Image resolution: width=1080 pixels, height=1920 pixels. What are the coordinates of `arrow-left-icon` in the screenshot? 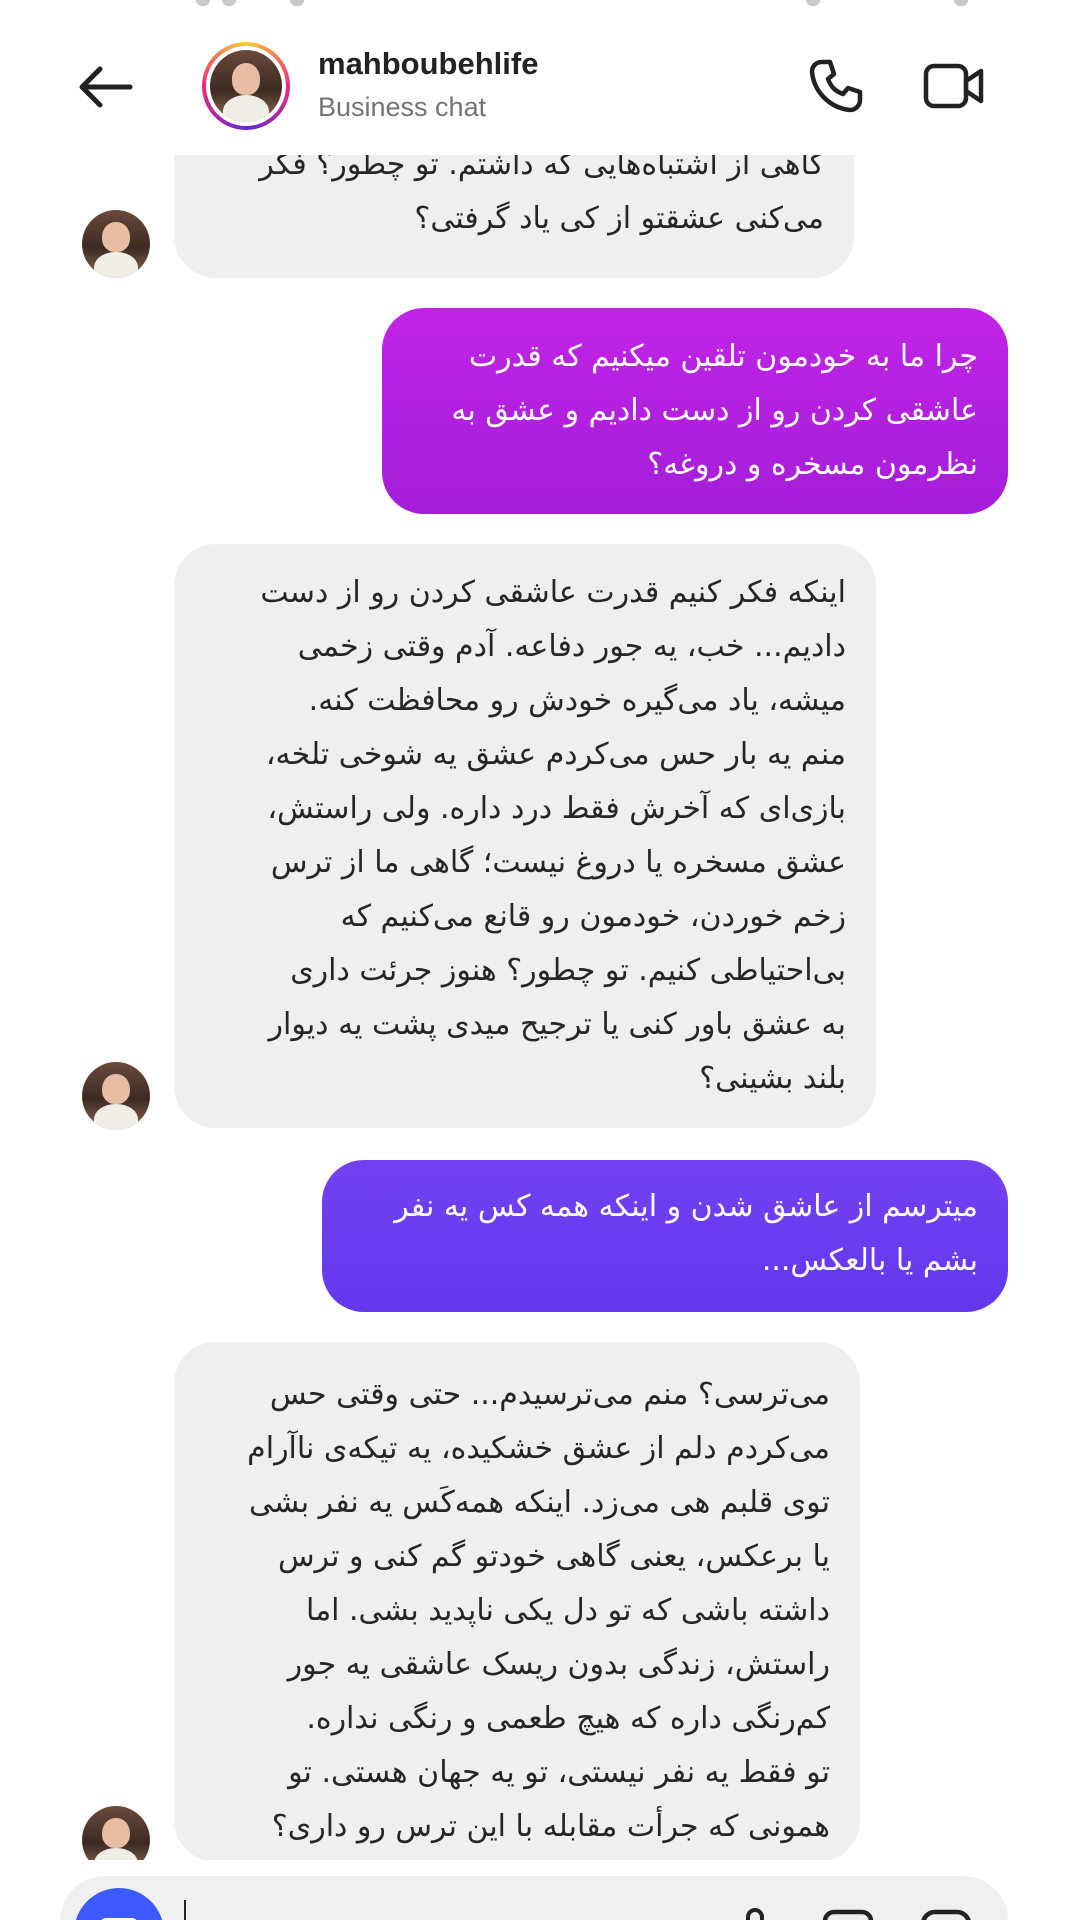 It's located at (106, 87).